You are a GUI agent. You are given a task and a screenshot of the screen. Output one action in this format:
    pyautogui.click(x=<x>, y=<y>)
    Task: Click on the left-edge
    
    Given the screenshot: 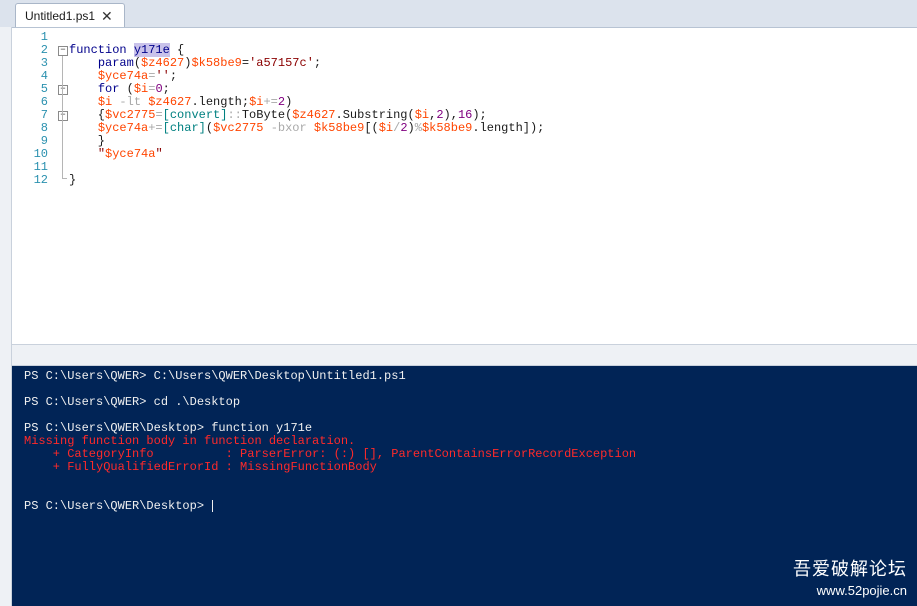 What is the action you would take?
    pyautogui.click(x=6, y=316)
    